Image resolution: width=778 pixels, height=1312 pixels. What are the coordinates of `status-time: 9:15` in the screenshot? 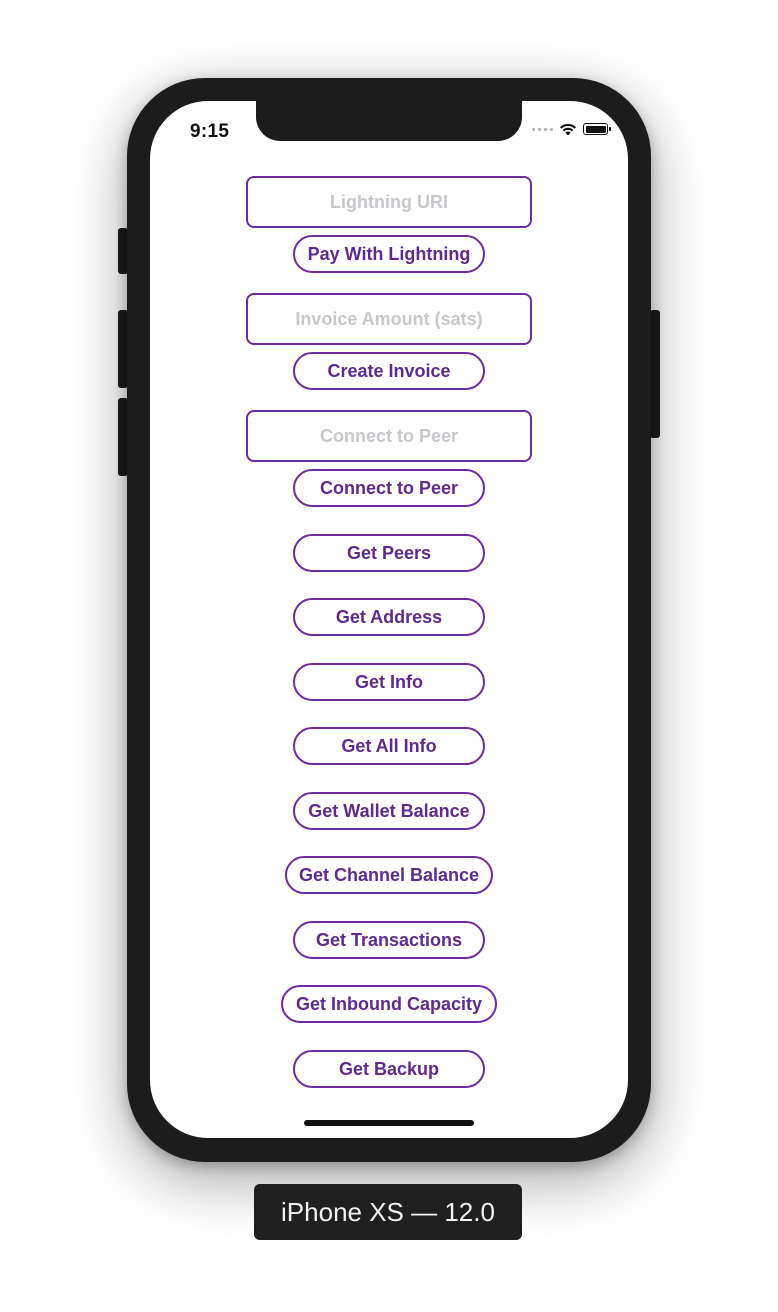 It's located at (210, 131).